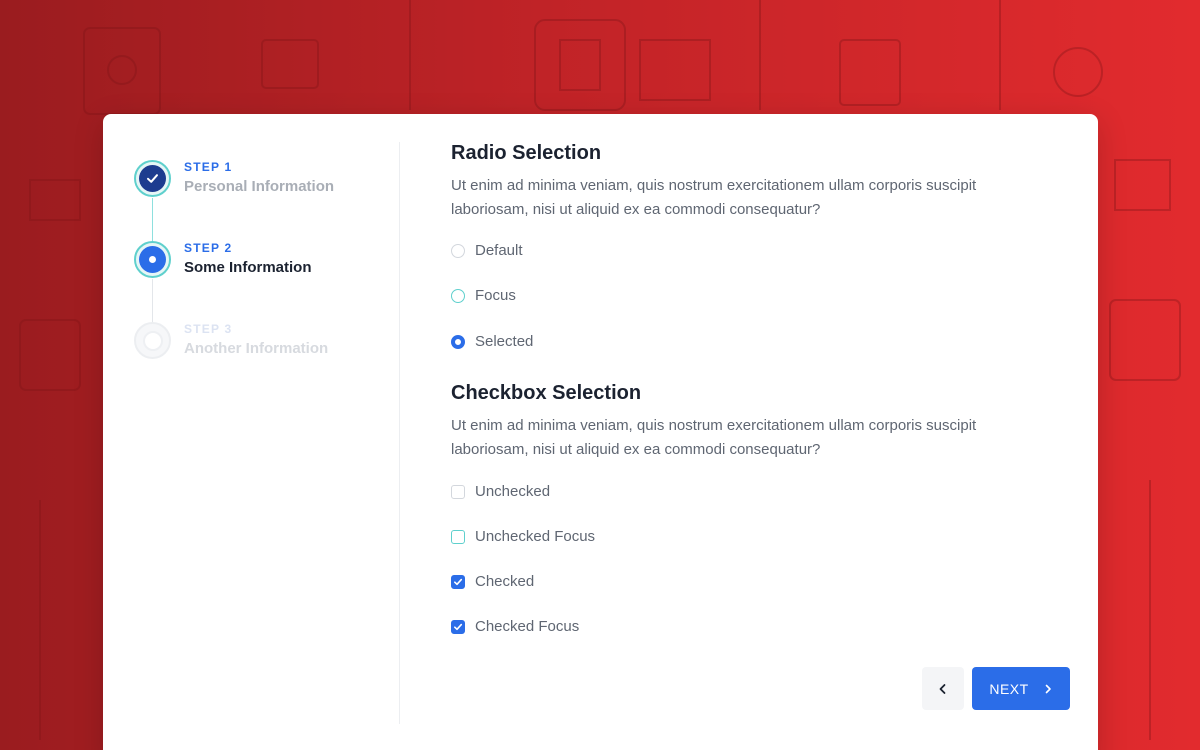 The height and width of the screenshot is (750, 1200). I want to click on step-completed-indicator, so click(152, 178).